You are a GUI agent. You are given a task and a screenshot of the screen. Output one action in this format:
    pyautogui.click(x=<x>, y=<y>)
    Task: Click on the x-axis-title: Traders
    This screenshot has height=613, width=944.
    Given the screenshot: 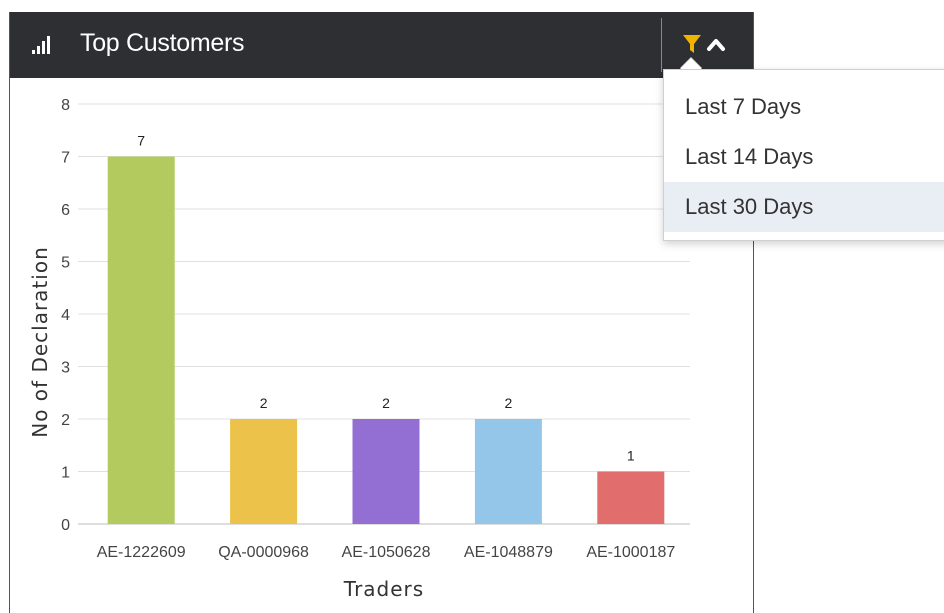 What is the action you would take?
    pyautogui.click(x=383, y=589)
    